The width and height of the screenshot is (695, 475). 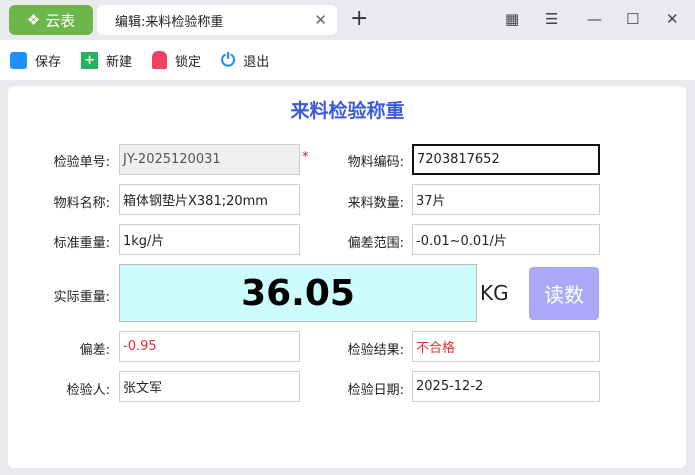 I want to click on new-button: + 新建, so click(x=106, y=60).